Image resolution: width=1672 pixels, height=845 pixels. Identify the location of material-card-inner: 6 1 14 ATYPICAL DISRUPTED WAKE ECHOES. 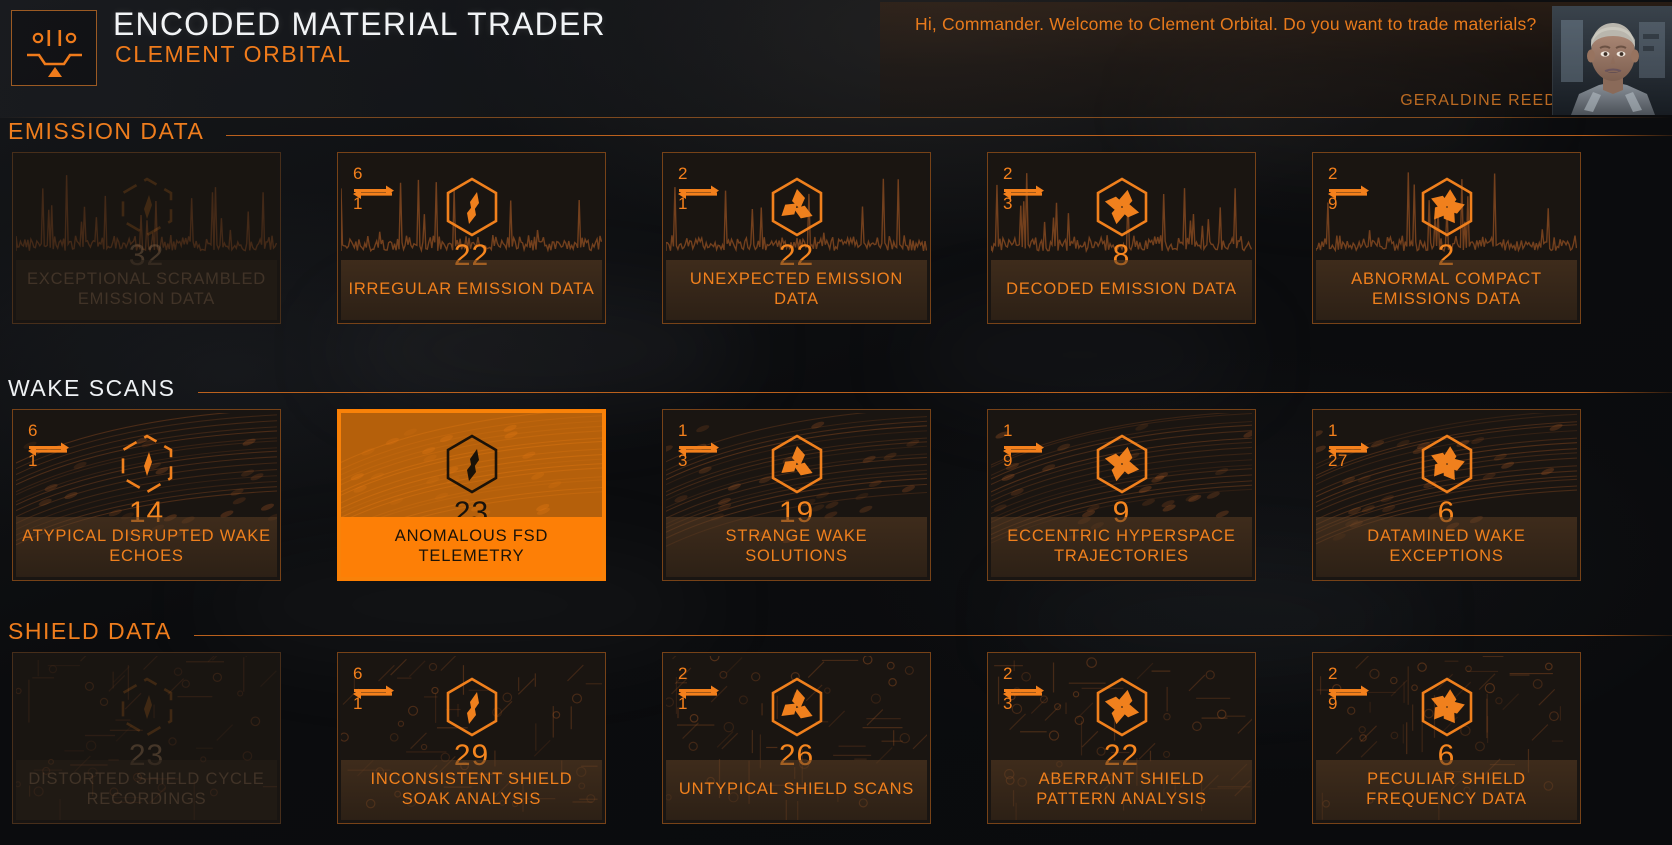
(146, 495).